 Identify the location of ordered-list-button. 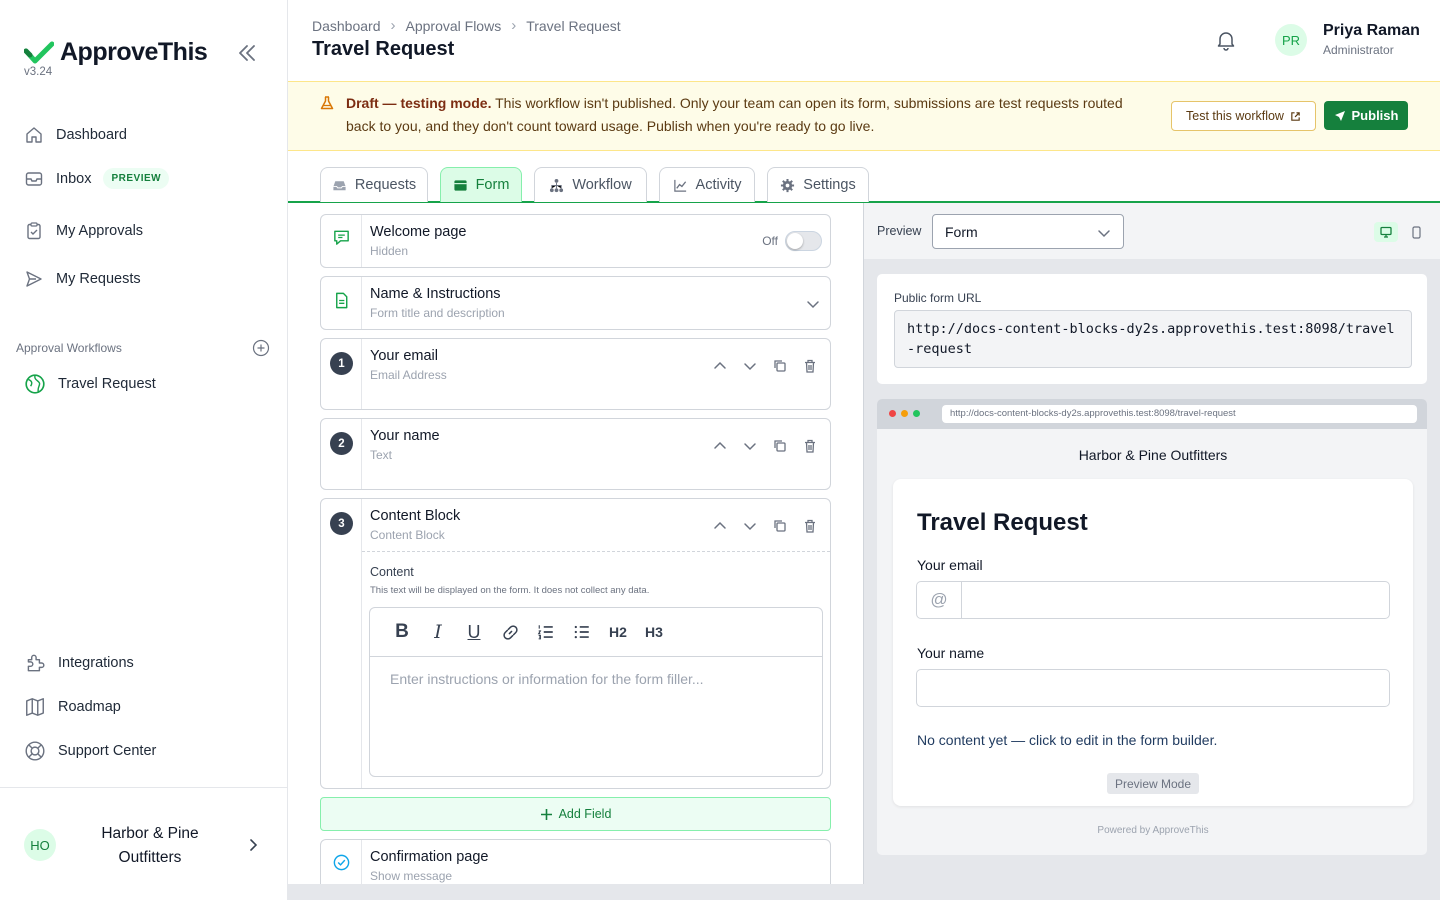
(546, 632).